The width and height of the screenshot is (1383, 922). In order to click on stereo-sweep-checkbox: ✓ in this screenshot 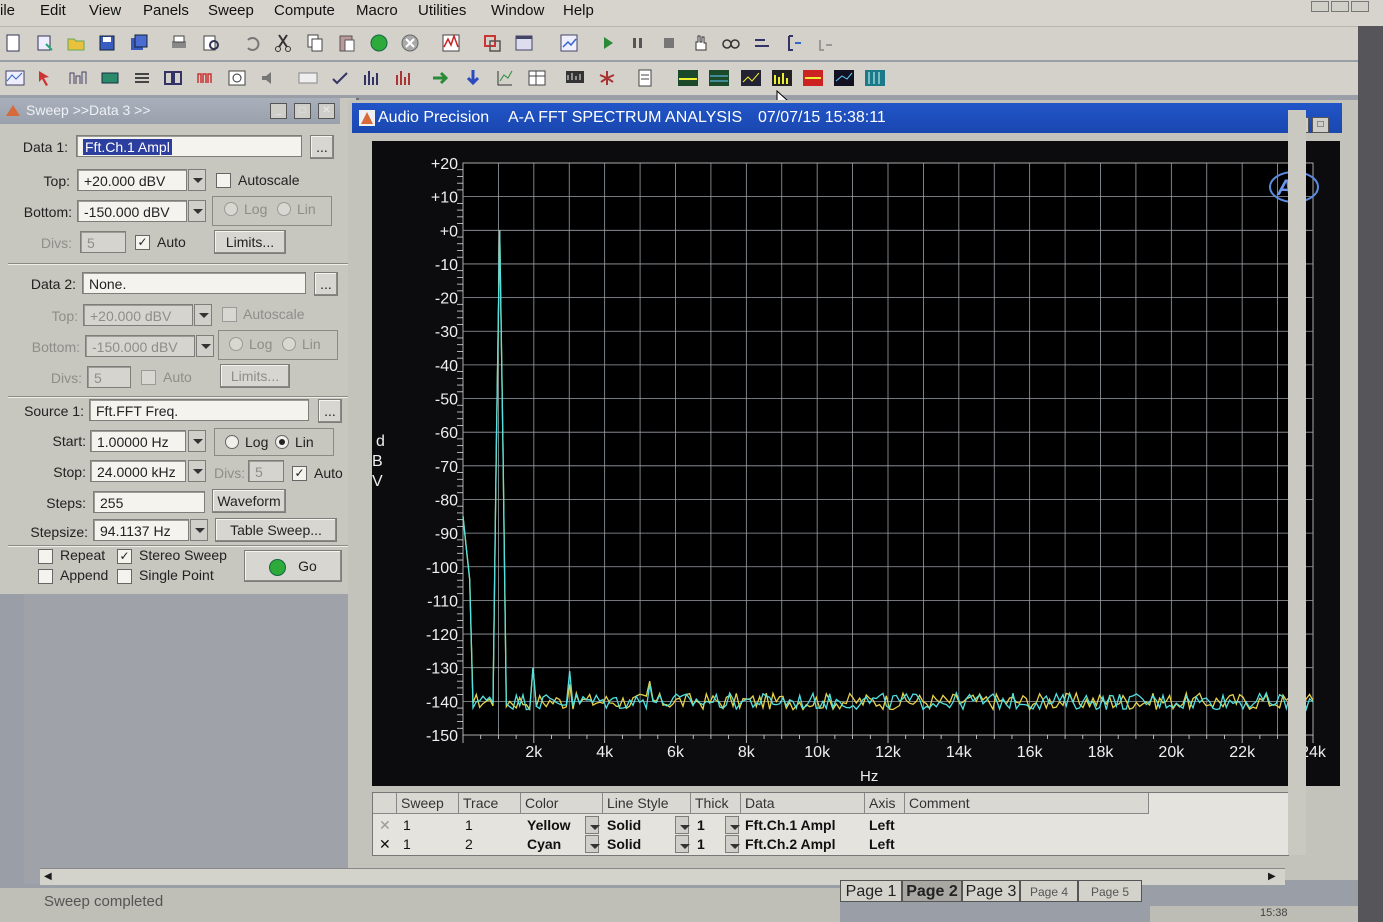, I will do `click(124, 556)`.